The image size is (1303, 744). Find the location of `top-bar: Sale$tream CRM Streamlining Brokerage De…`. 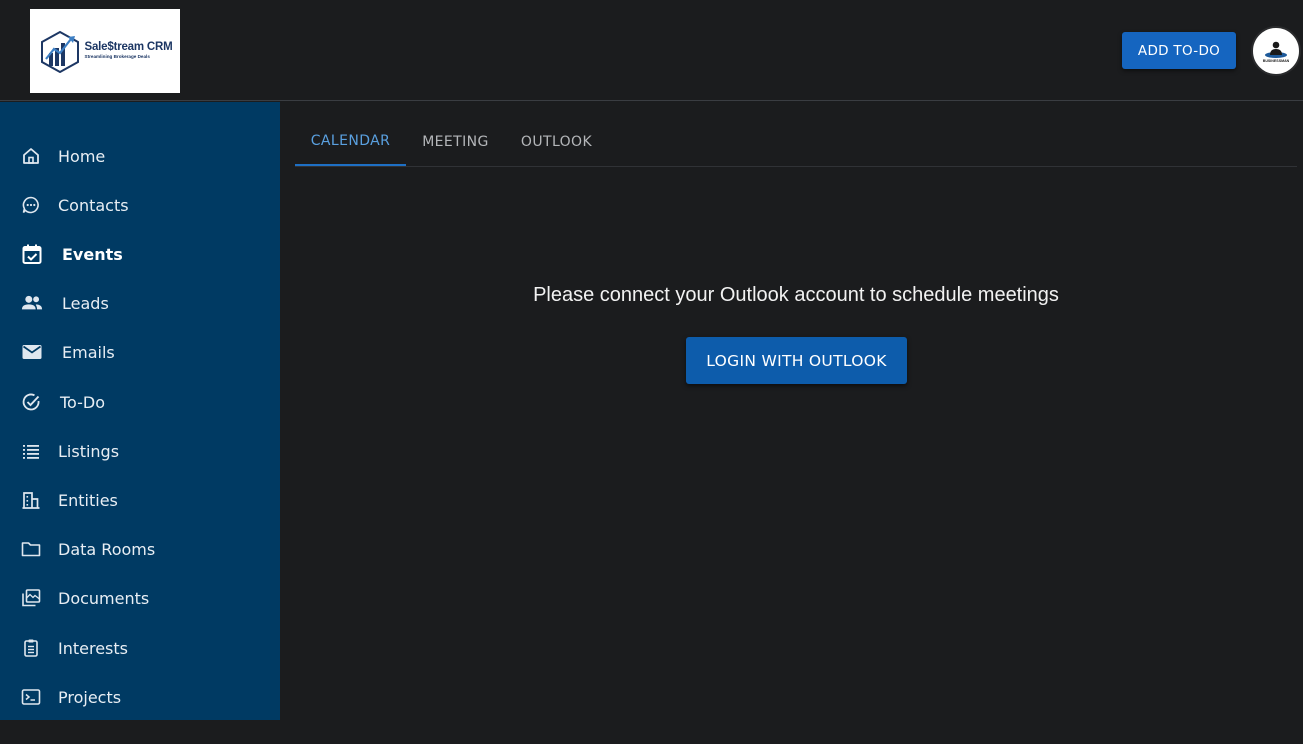

top-bar: Sale$tream CRM Streamlining Brokerage De… is located at coordinates (651, 50).